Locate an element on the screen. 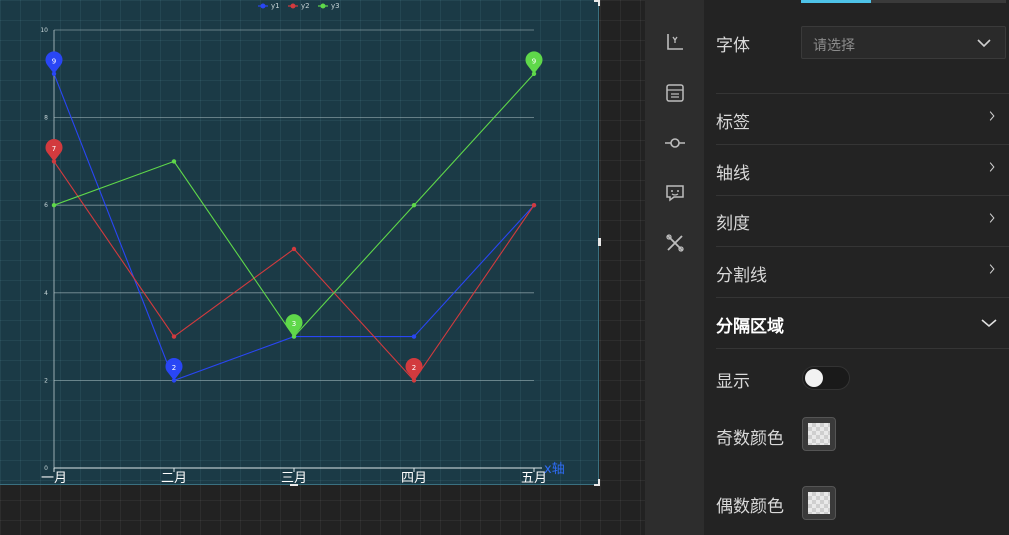 The height and width of the screenshot is (535, 1009). font-select: 请选择 is located at coordinates (903, 42).